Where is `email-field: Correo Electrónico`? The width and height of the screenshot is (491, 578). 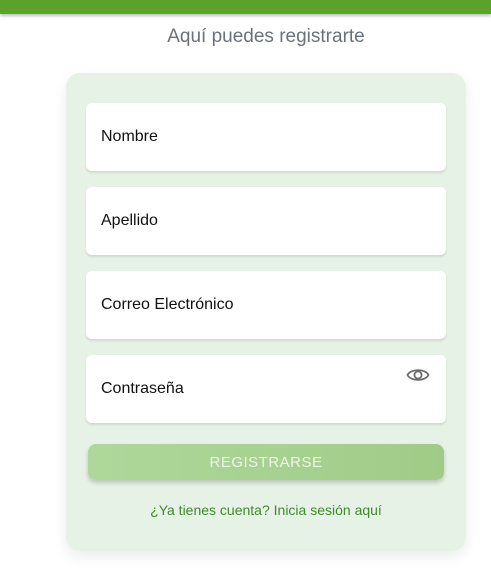
email-field: Correo Electrónico is located at coordinates (266, 305).